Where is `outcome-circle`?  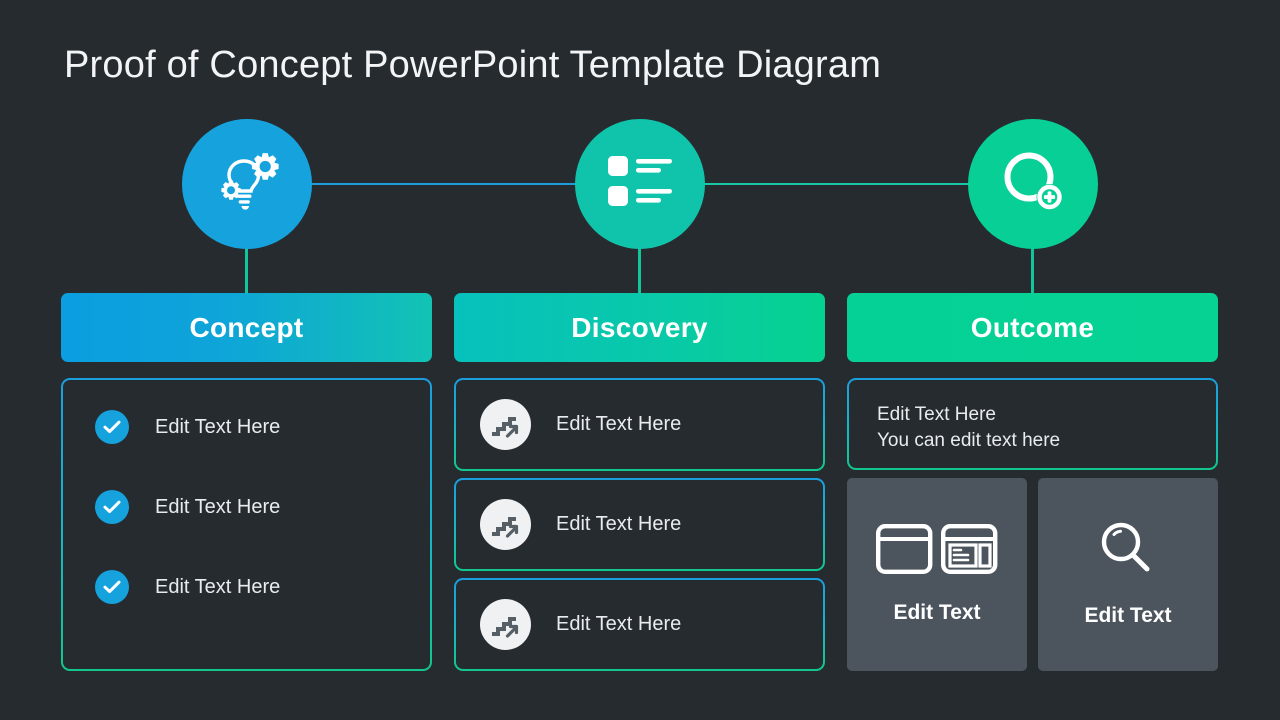
outcome-circle is located at coordinates (1033, 184).